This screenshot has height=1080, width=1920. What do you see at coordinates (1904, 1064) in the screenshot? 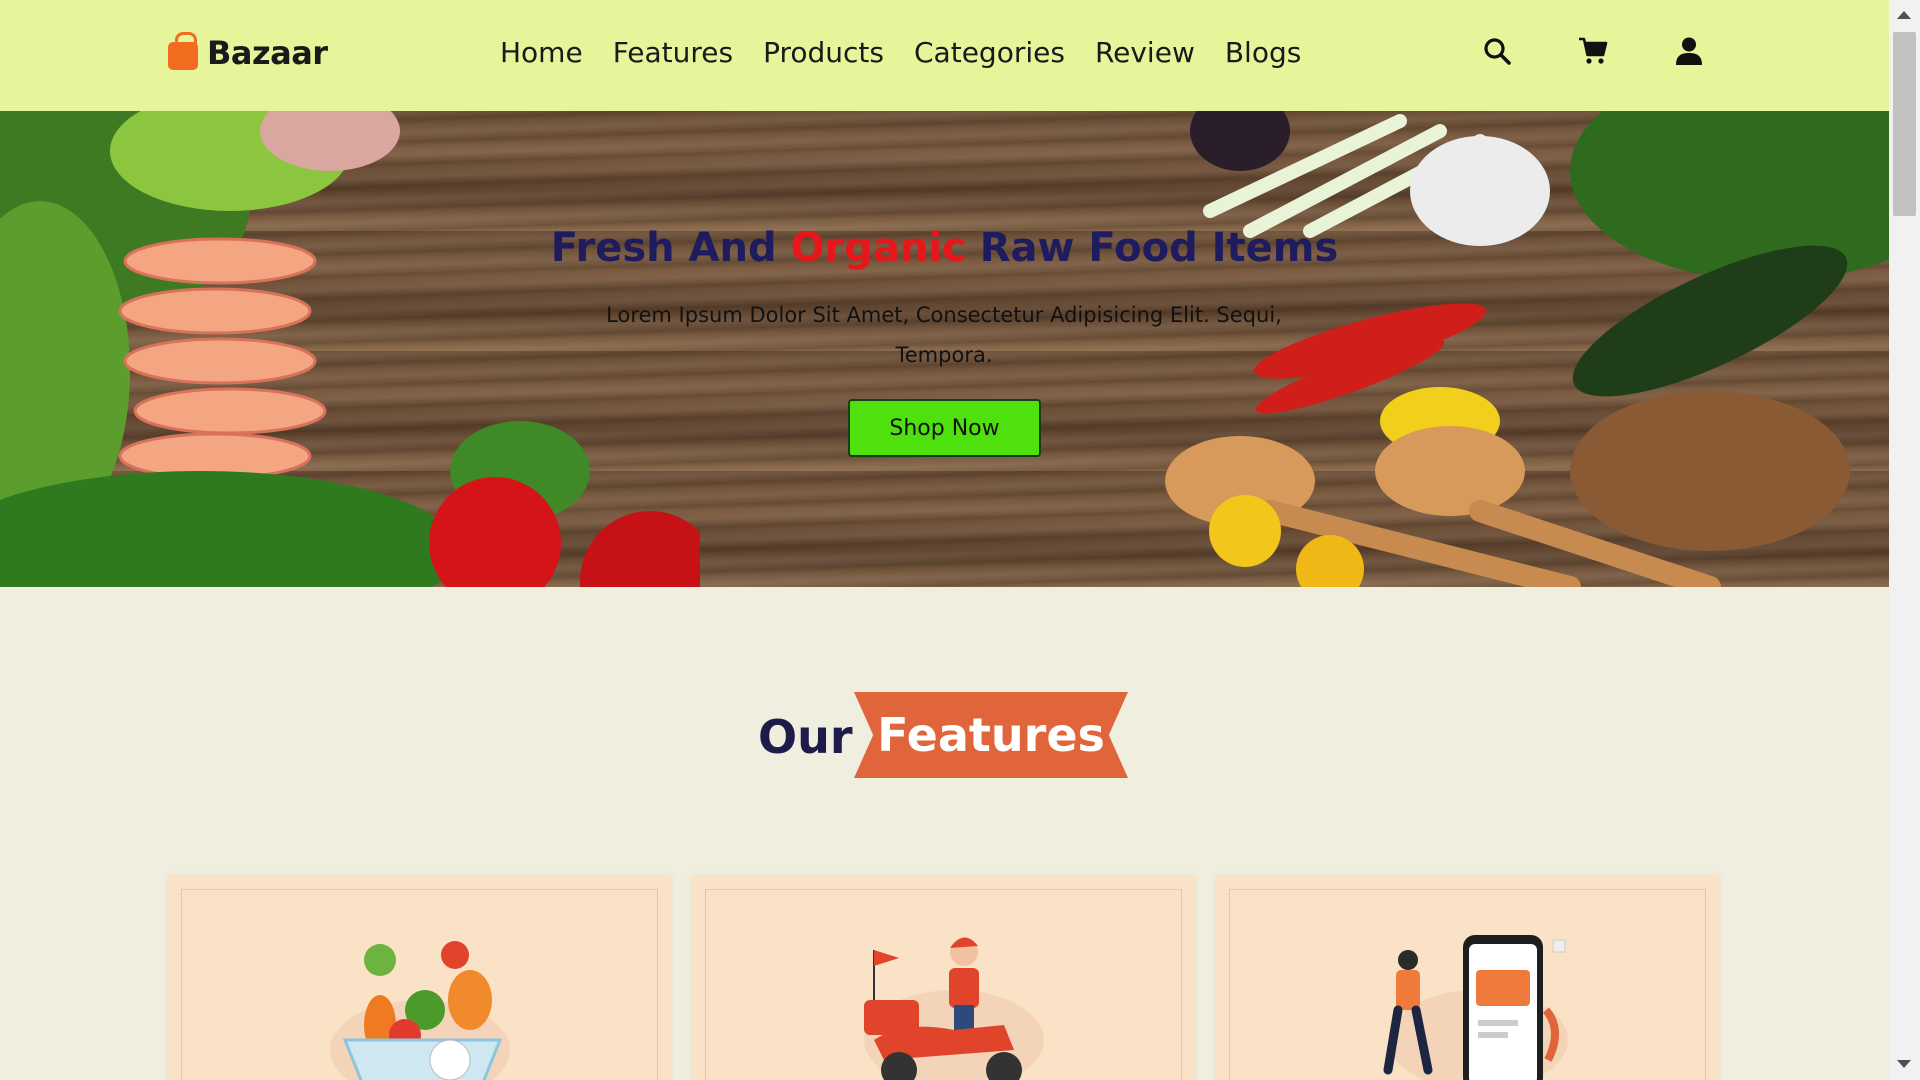
I see `scroll-down-arrow-icon` at bounding box center [1904, 1064].